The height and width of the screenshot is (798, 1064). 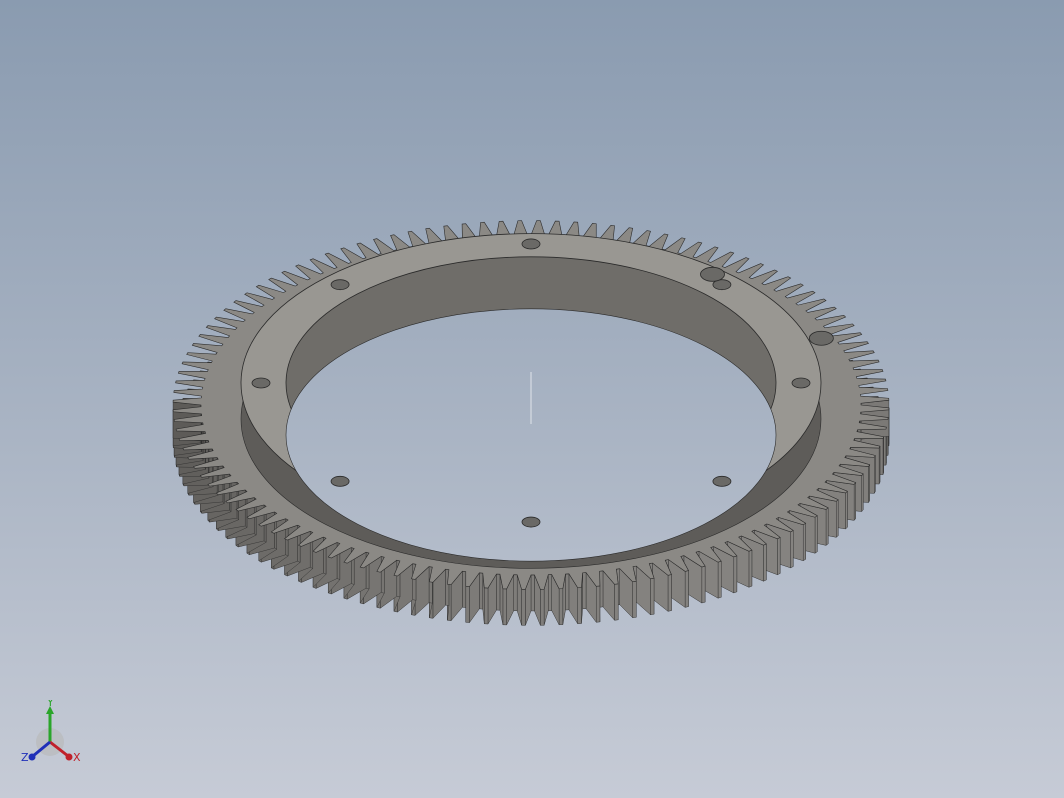 I want to click on x-axis-arrowhead, so click(x=69, y=757).